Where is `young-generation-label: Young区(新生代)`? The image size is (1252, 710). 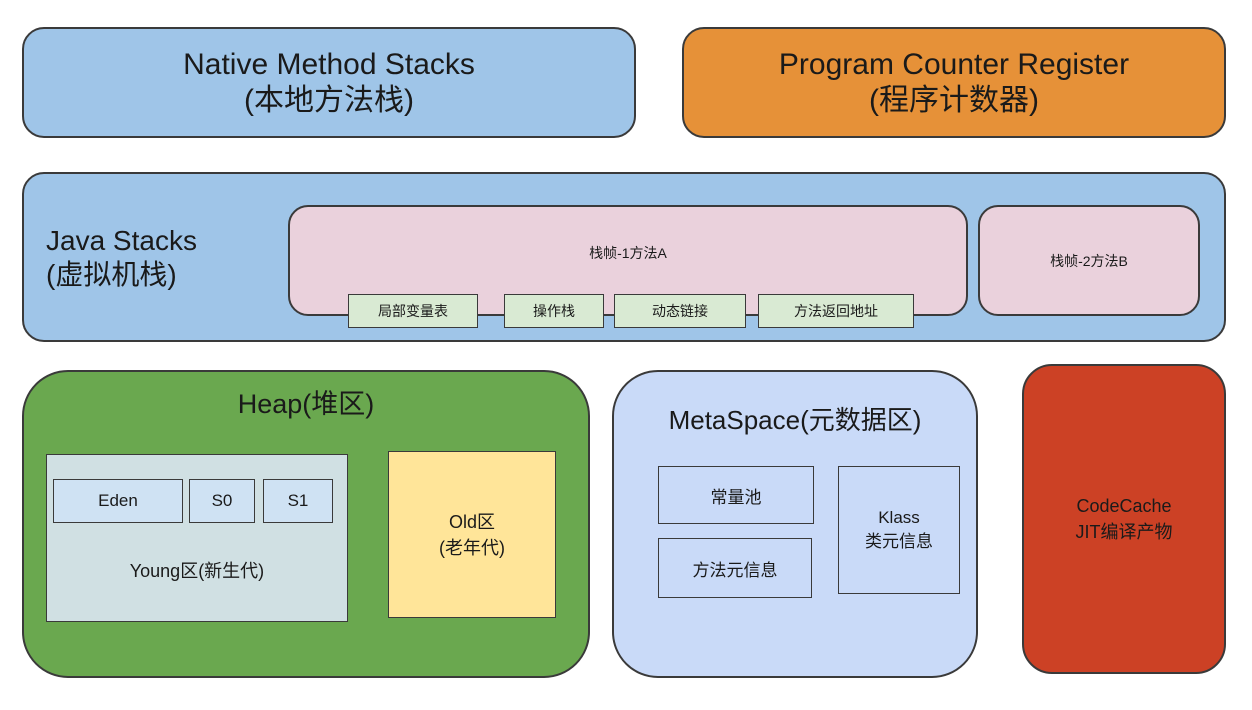 young-generation-label: Young区(新生代) is located at coordinates (197, 571).